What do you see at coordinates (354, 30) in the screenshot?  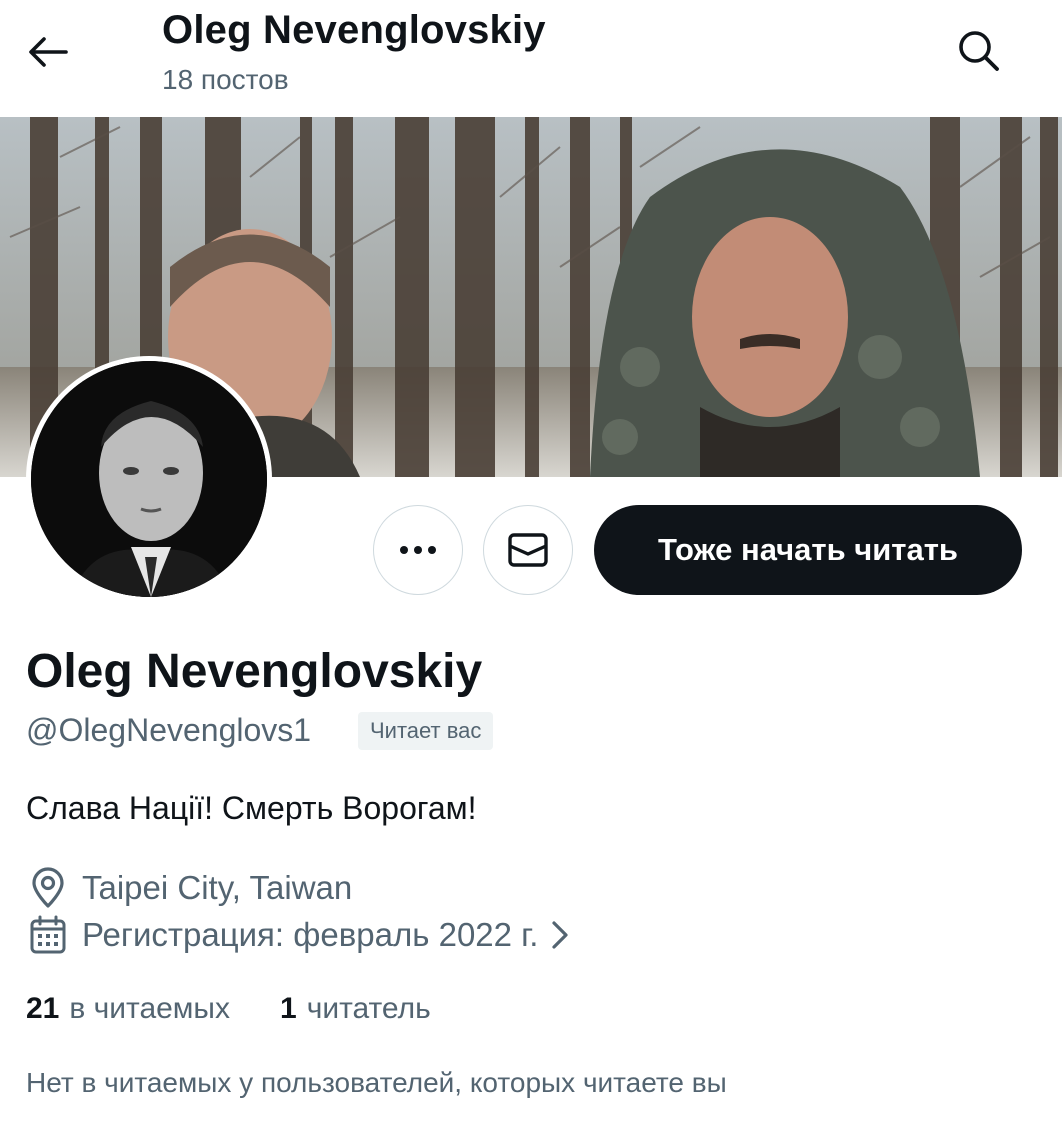 I see `header-title: Oleg Nevenglovskiy` at bounding box center [354, 30].